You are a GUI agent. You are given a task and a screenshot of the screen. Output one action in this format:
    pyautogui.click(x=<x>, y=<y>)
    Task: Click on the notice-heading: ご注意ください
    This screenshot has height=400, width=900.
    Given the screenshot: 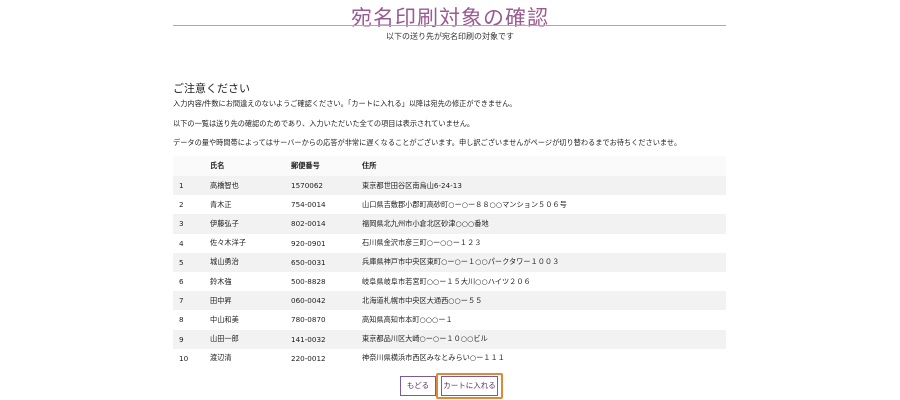 What is the action you would take?
    pyautogui.click(x=211, y=88)
    